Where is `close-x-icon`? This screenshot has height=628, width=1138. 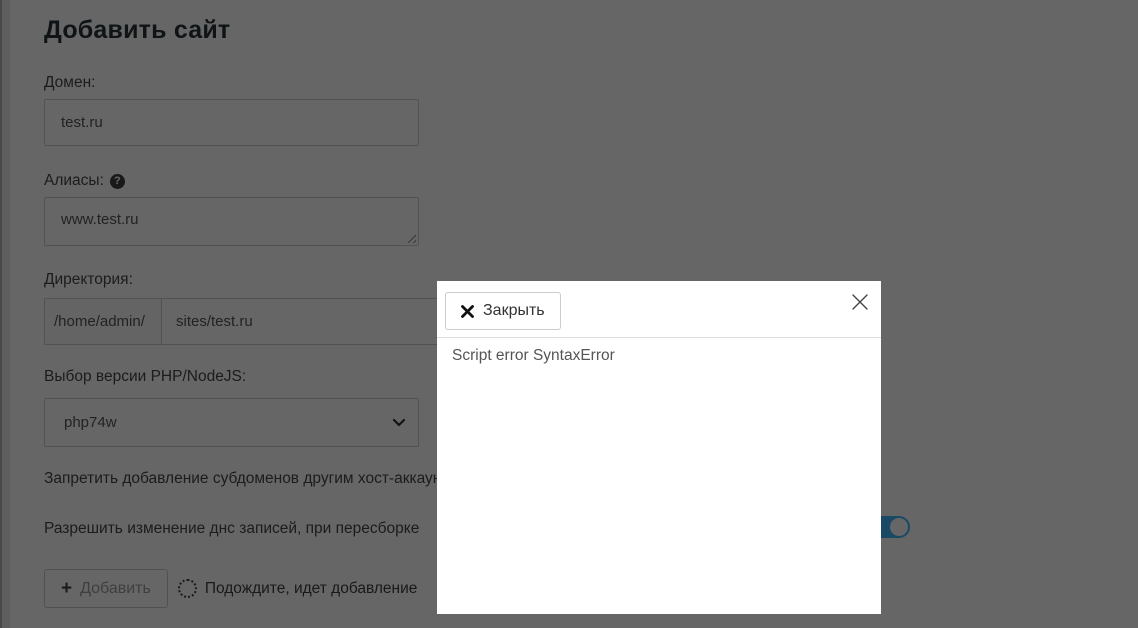 close-x-icon is located at coordinates (860, 302).